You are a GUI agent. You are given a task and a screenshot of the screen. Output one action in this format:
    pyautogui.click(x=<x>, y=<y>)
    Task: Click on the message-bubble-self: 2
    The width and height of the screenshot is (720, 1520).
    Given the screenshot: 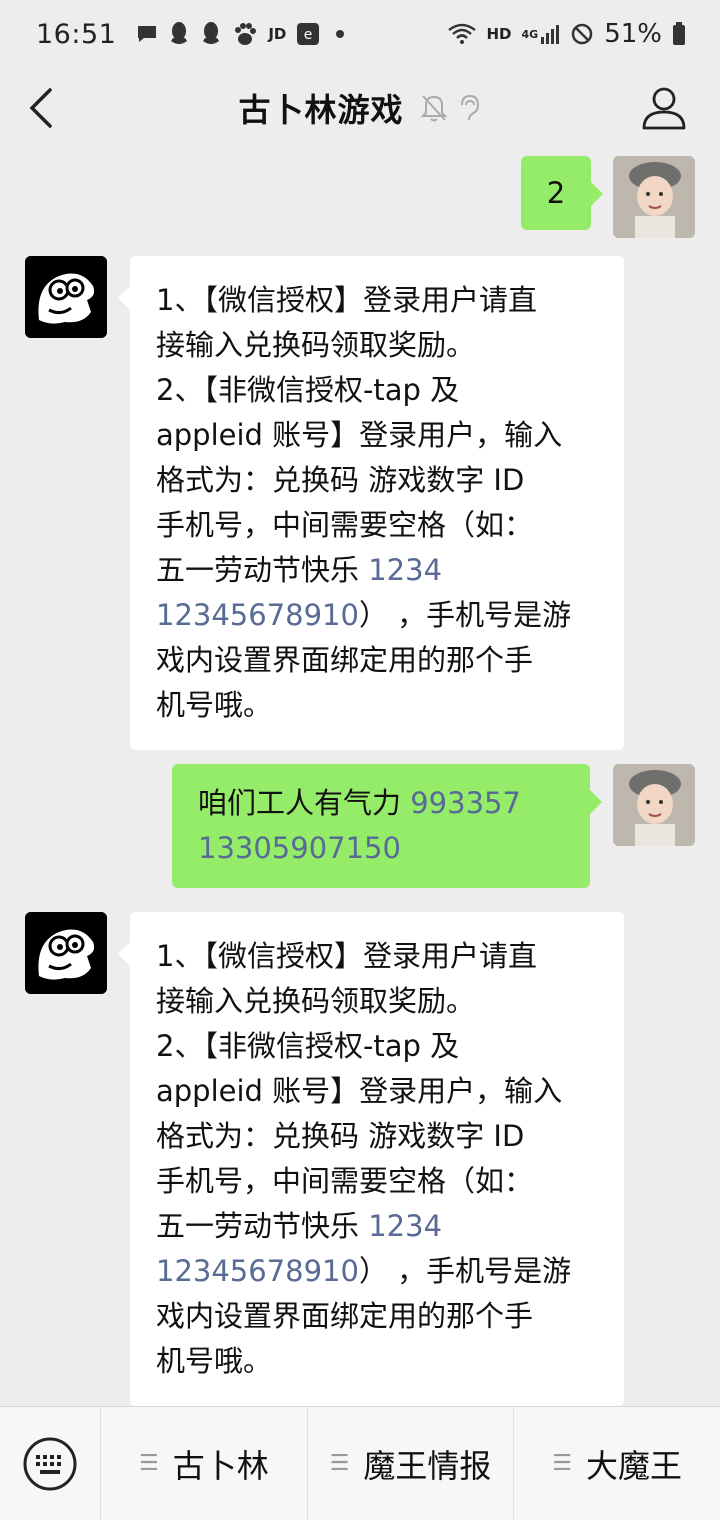 What is the action you would take?
    pyautogui.click(x=562, y=193)
    